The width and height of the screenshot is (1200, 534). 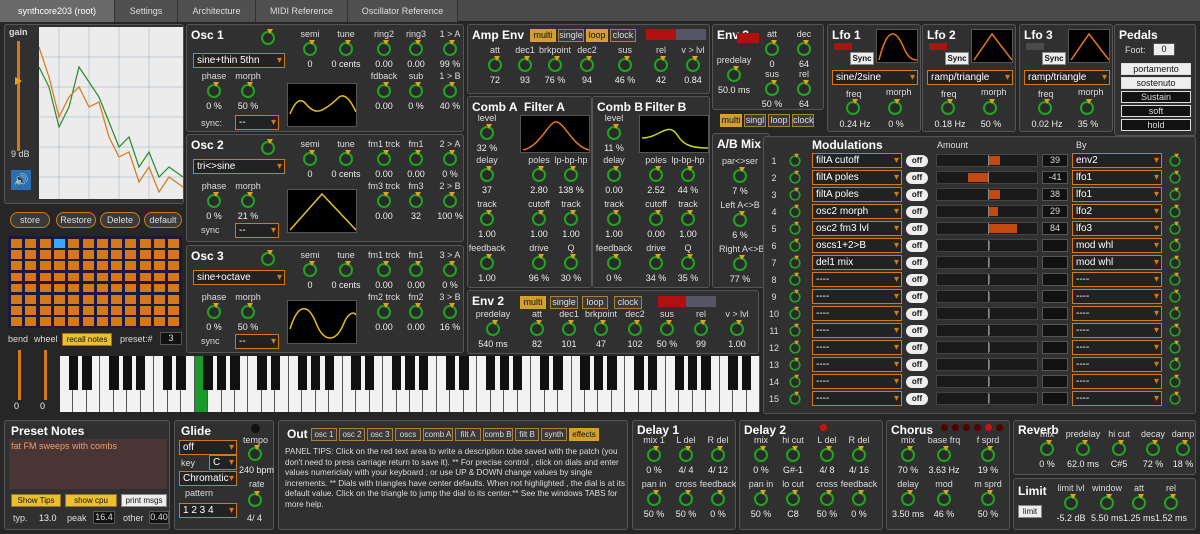 I want to click on comb-a-k2-knob, so click(x=487, y=218).